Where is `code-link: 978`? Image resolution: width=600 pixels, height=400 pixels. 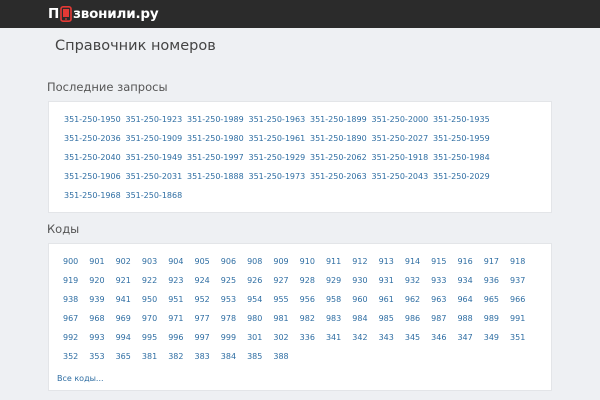 code-link: 978 is located at coordinates (234, 322).